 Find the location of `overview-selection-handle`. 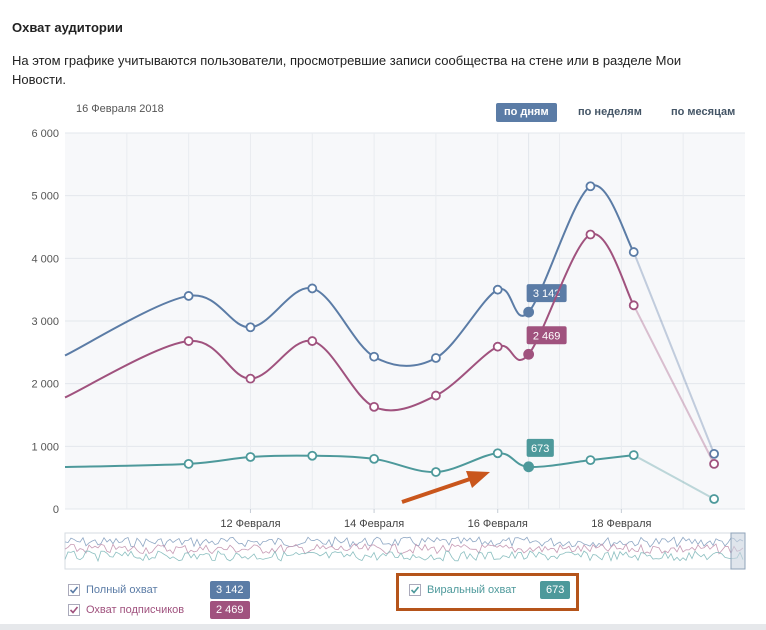

overview-selection-handle is located at coordinates (738, 551).